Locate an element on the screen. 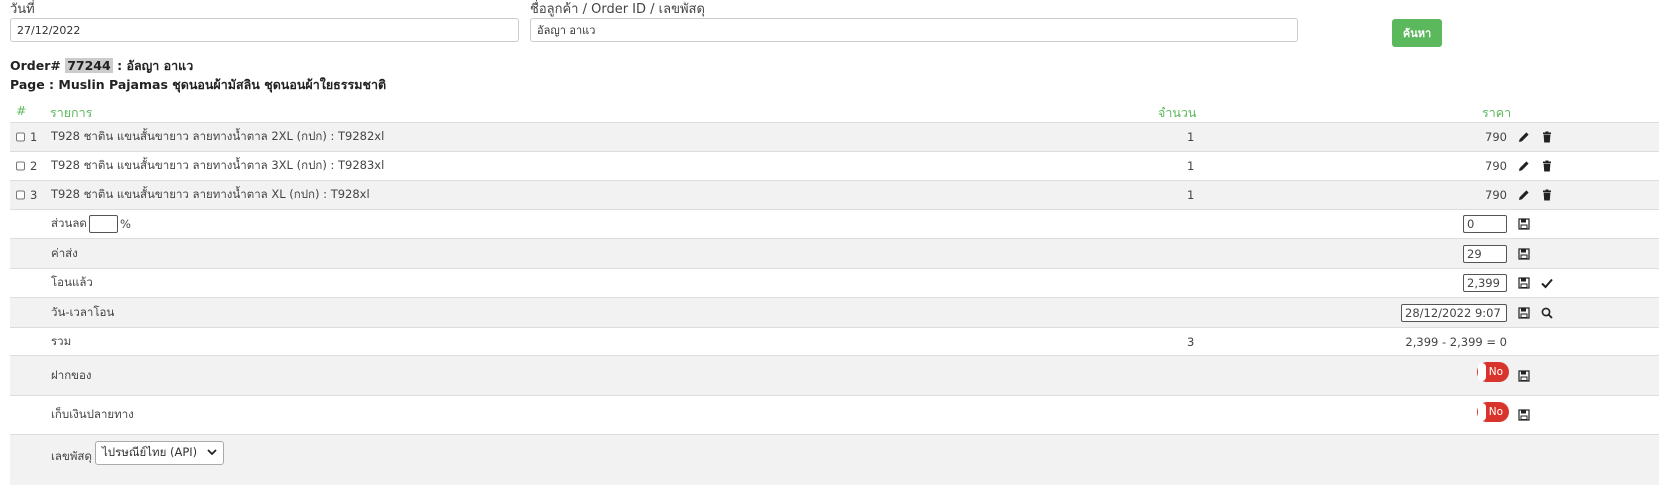 This screenshot has width=1669, height=485. row-number: 3 is located at coordinates (34, 195).